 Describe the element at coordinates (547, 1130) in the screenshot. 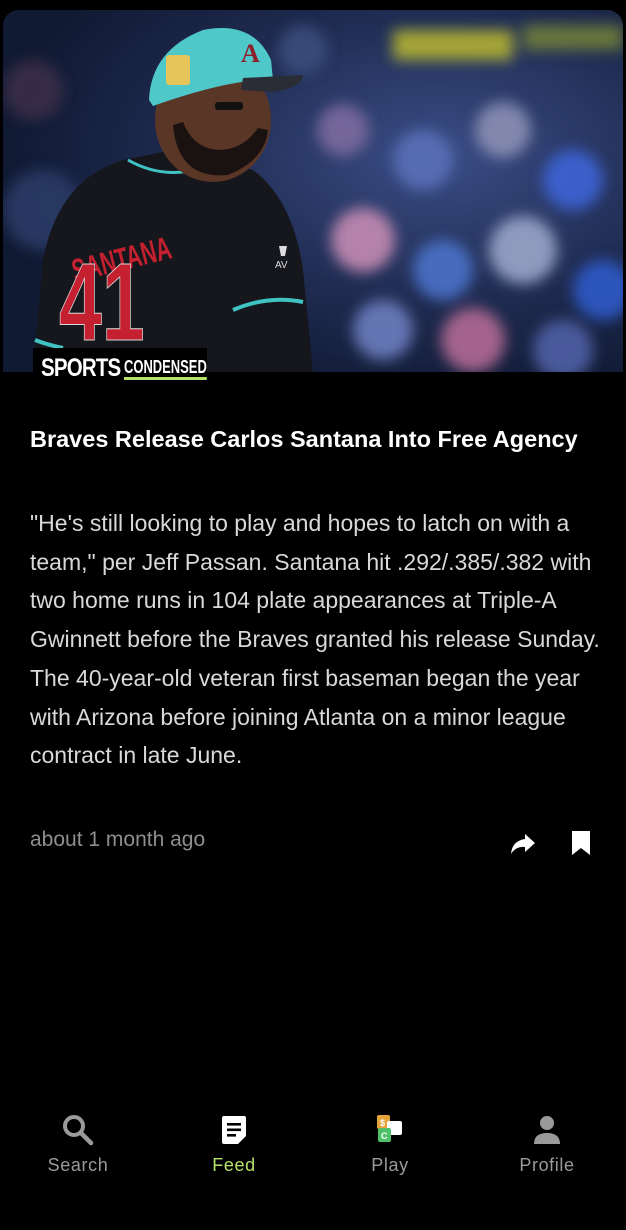

I see `profile-person-icon` at that location.